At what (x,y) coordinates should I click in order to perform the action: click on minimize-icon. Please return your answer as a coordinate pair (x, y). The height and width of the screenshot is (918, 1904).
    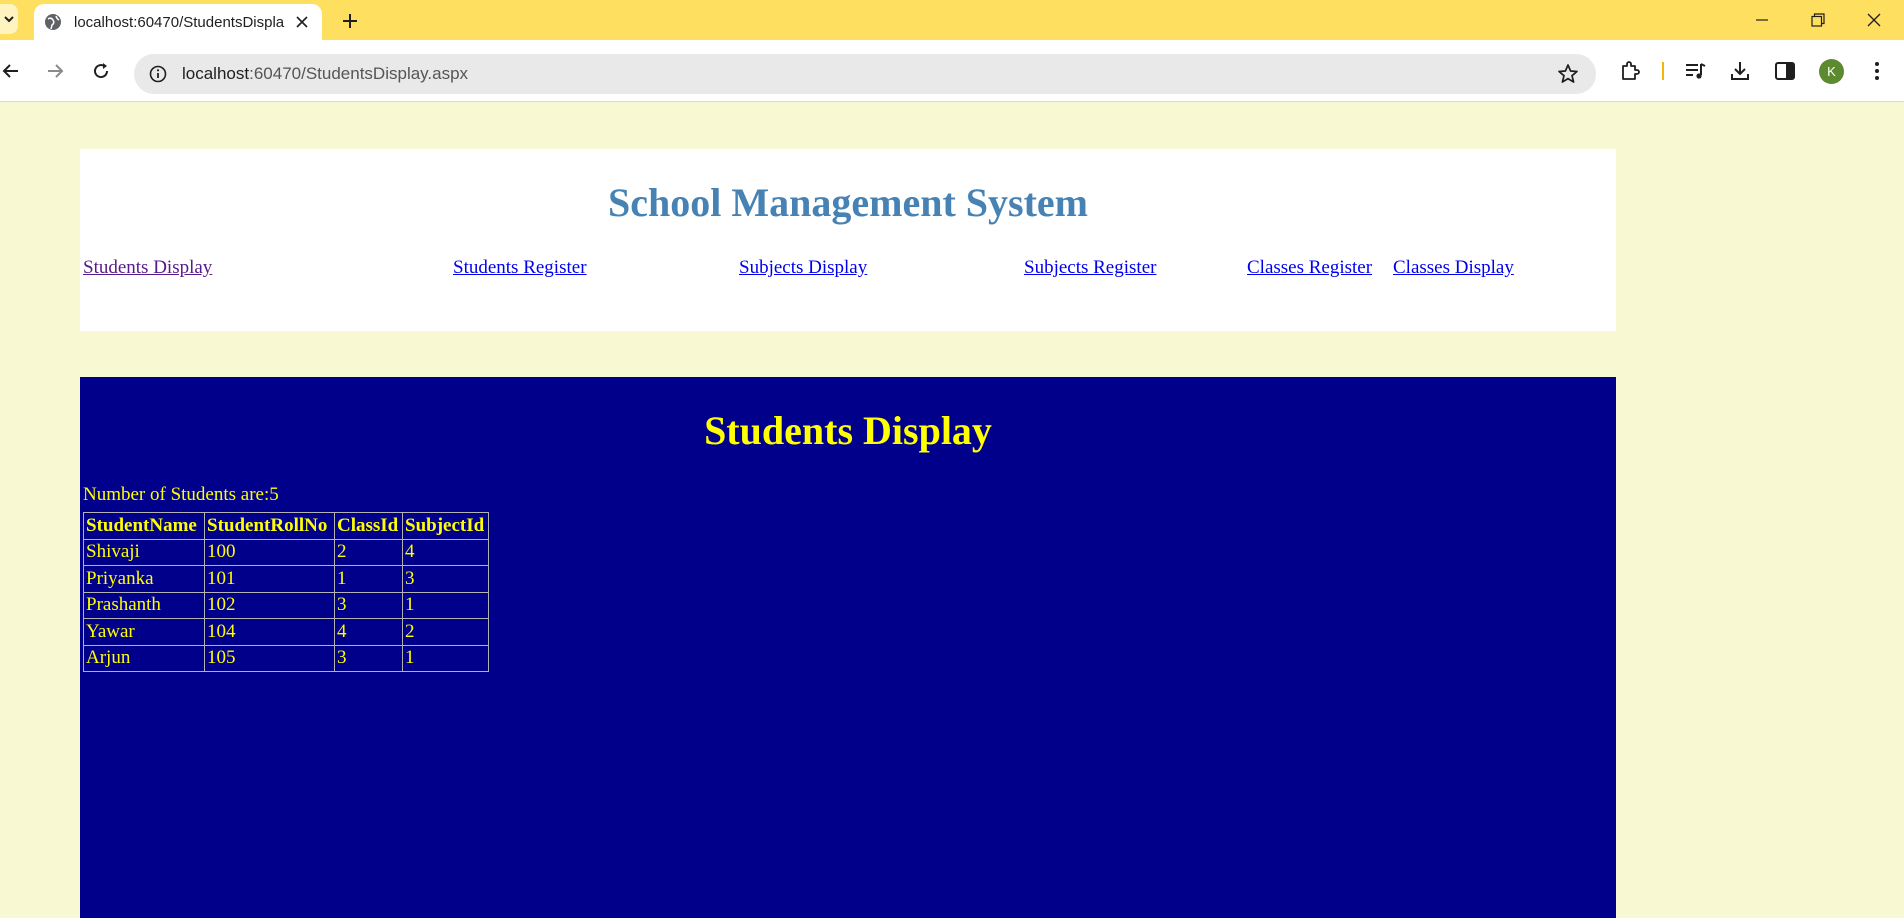
    Looking at the image, I should click on (1762, 20).